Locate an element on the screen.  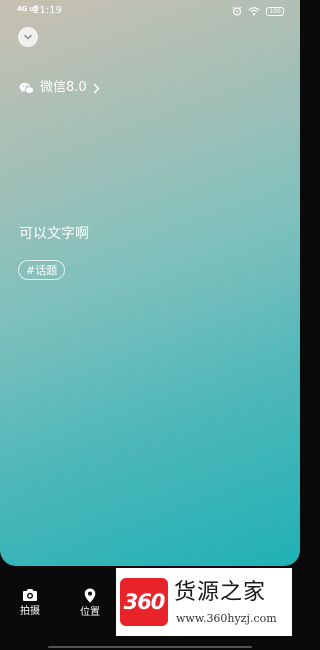
camera-icon is located at coordinates (30, 595).